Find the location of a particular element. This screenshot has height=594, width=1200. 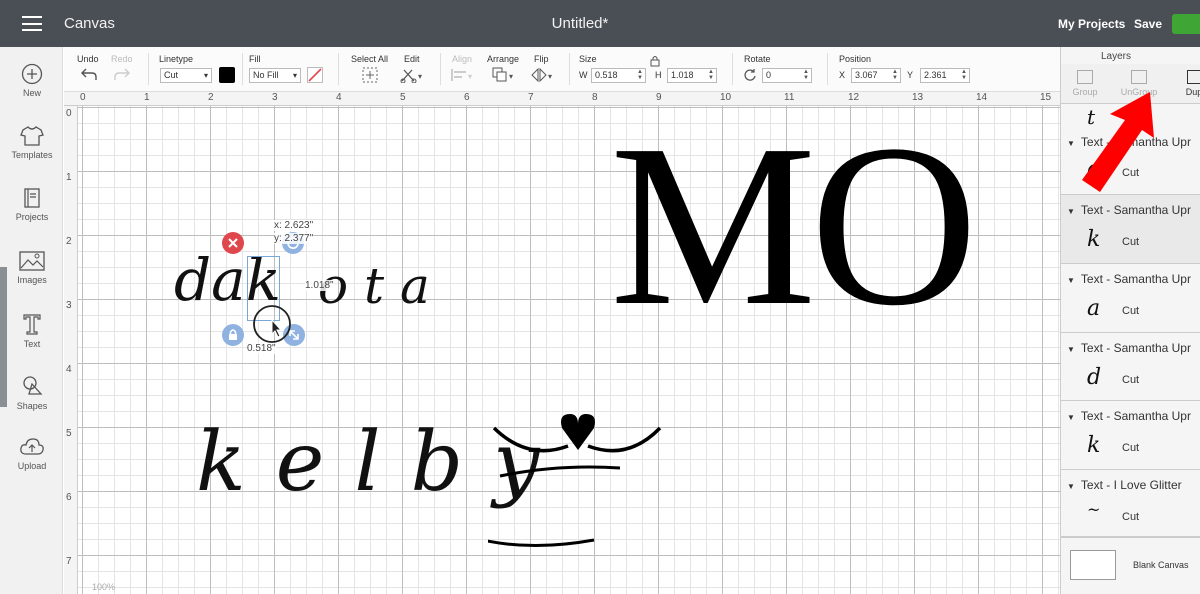

flip-icon: ▾ is located at coordinates (542, 75).